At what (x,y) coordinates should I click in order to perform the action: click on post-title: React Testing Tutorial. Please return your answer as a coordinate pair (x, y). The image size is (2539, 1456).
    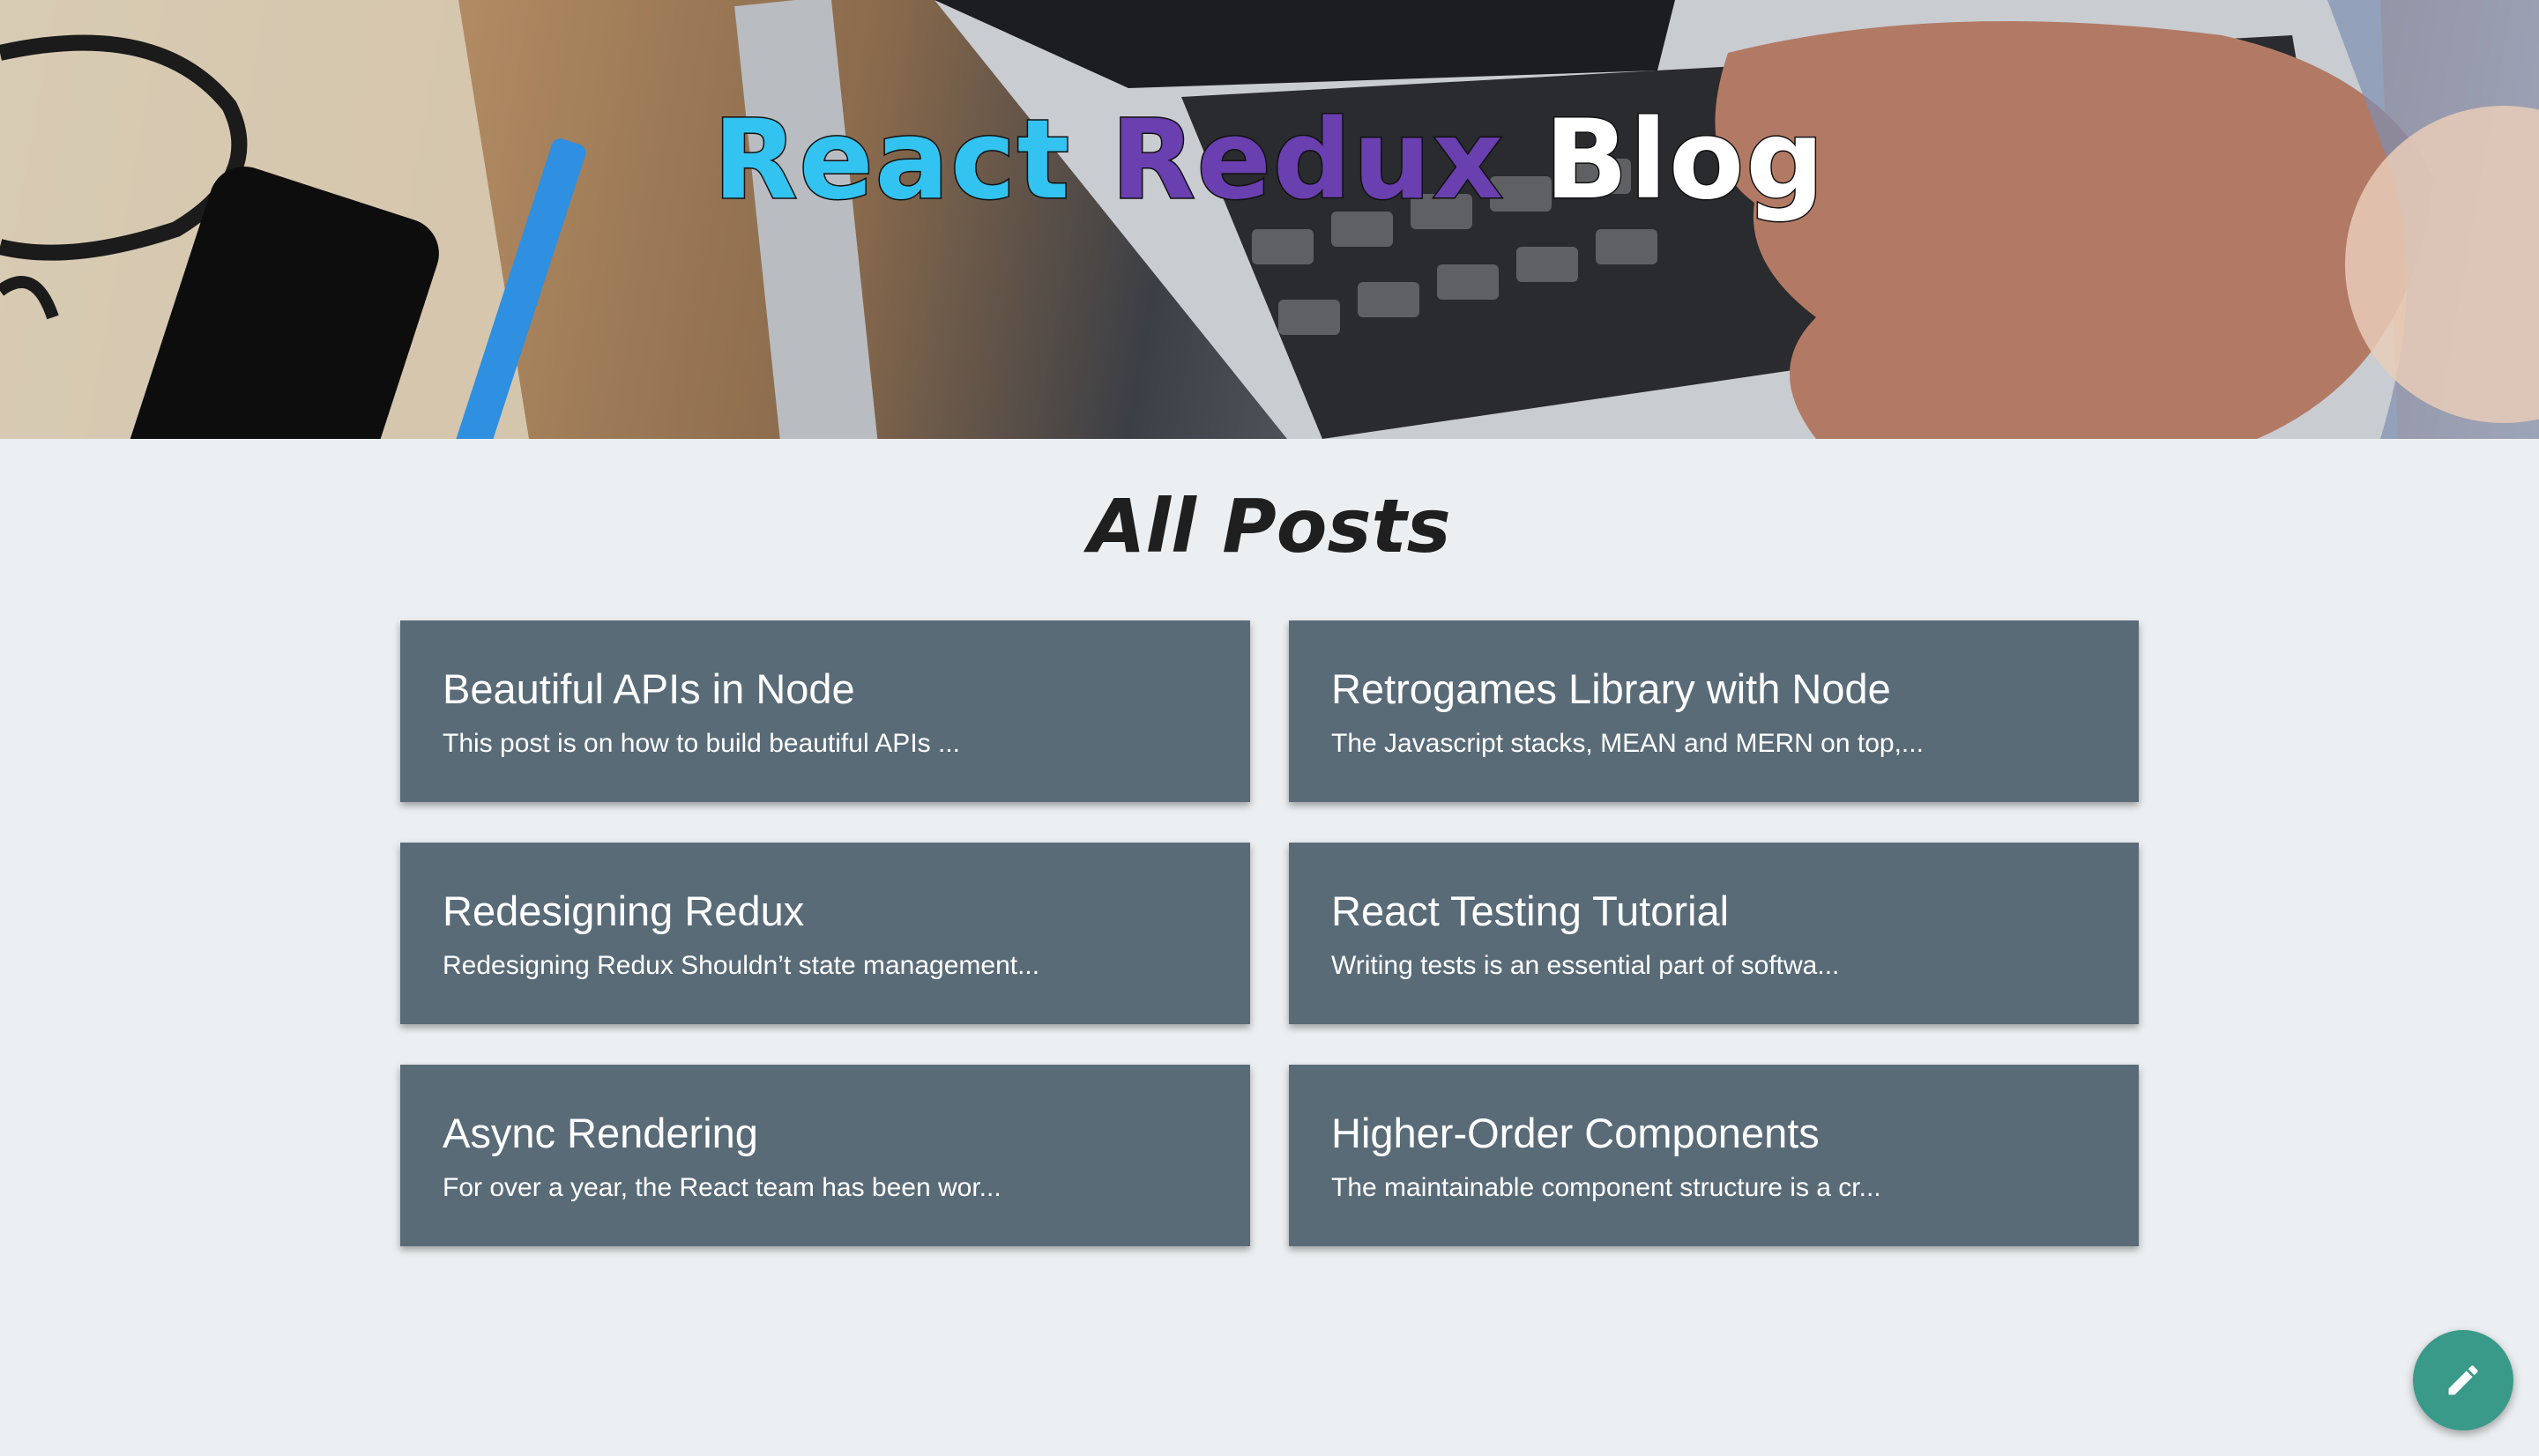
    Looking at the image, I should click on (1530, 911).